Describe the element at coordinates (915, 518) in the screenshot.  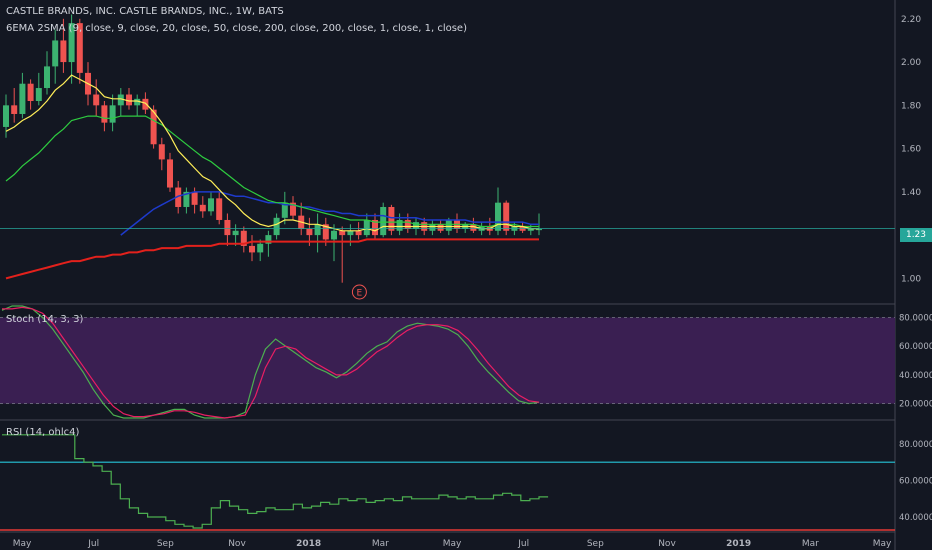
I see `rsi-tick-label: 40.0000` at that location.